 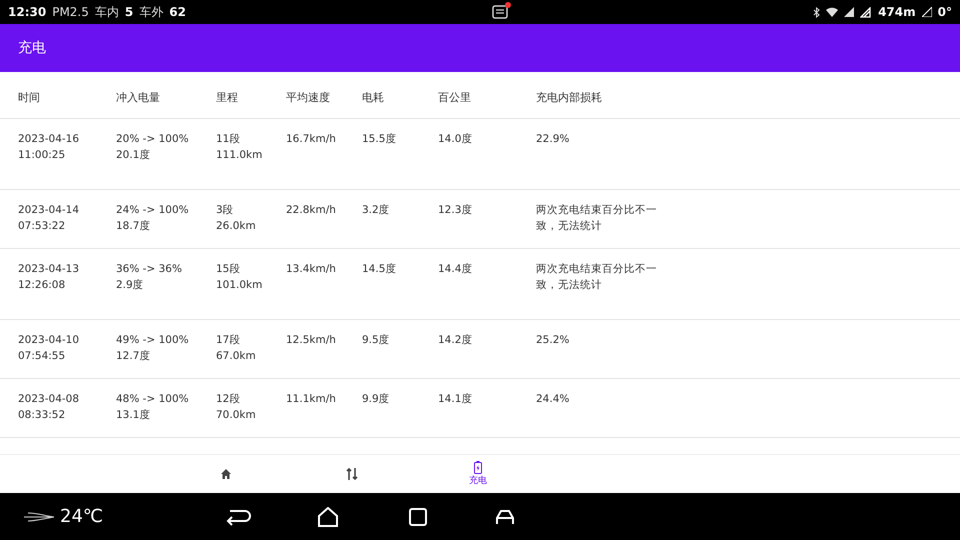 I want to click on home-button, so click(x=328, y=516).